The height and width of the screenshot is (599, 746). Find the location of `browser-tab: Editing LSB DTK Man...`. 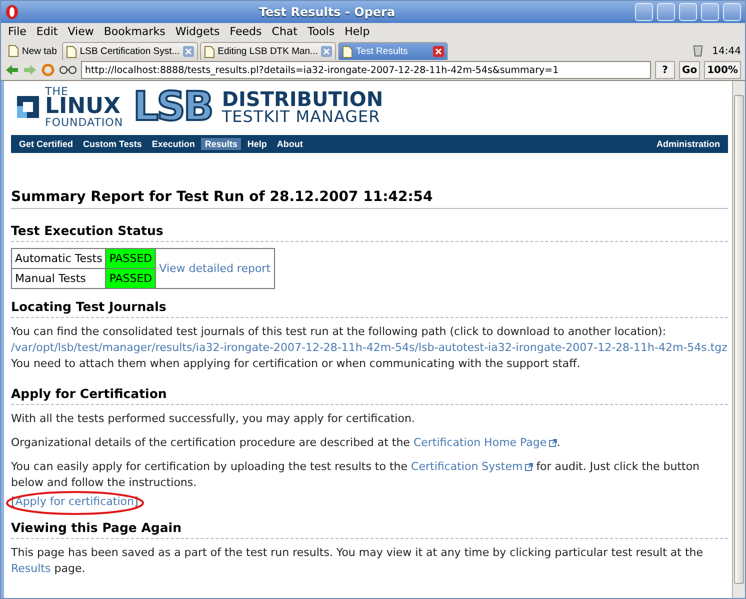

browser-tab: Editing LSB DTK Man... is located at coordinates (268, 51).